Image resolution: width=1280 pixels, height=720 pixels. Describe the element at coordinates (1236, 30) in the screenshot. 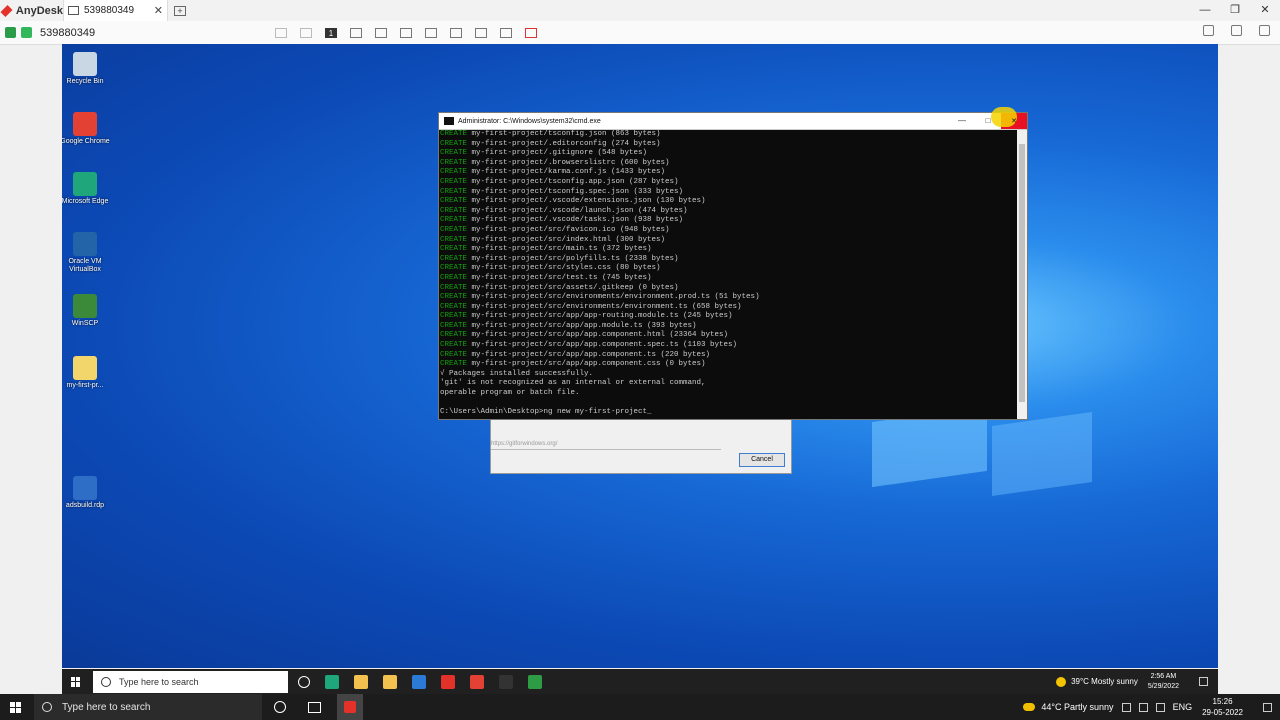

I see `file-icon` at that location.